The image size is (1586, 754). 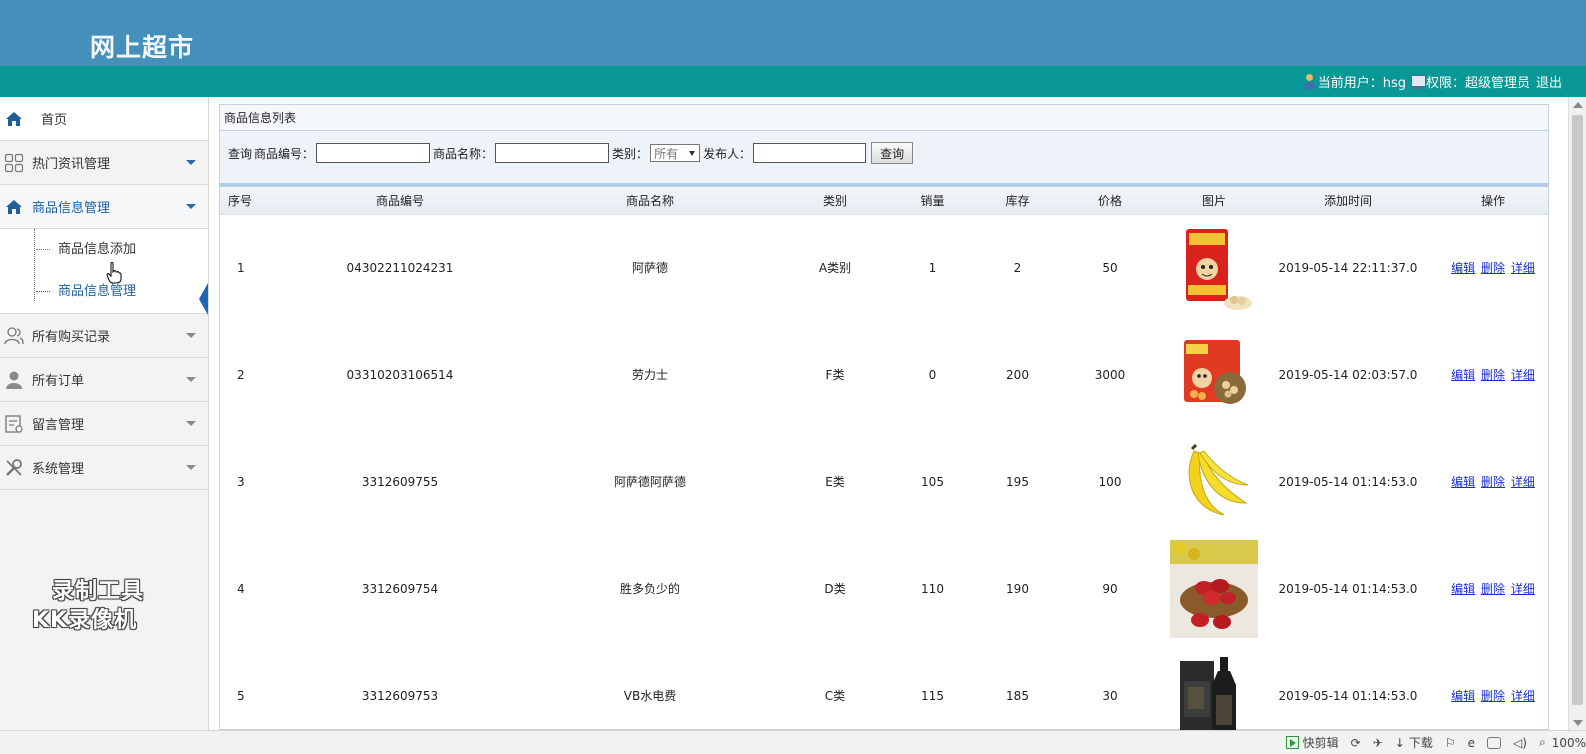 I want to click on home-icon, so click(x=14, y=119).